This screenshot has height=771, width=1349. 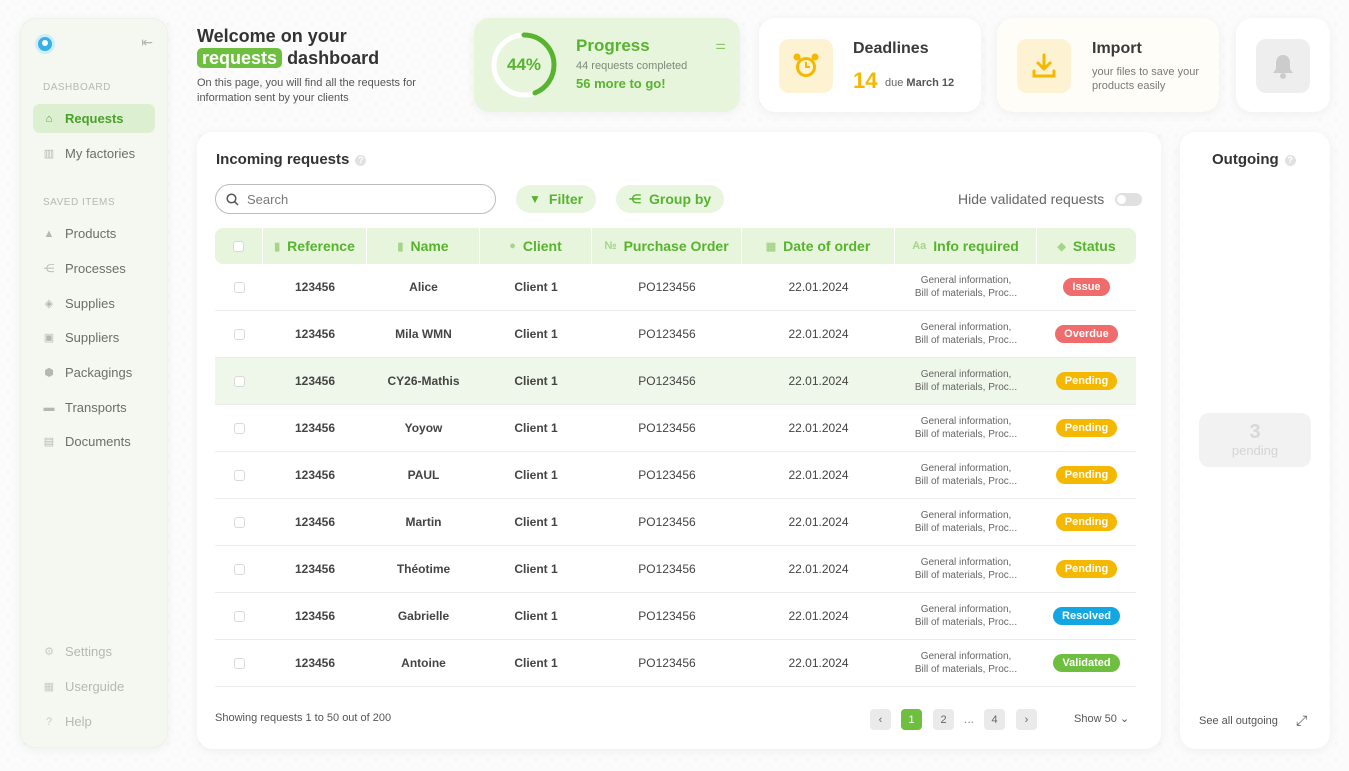 I want to click on name-cell: PAUL, so click(x=423, y=475).